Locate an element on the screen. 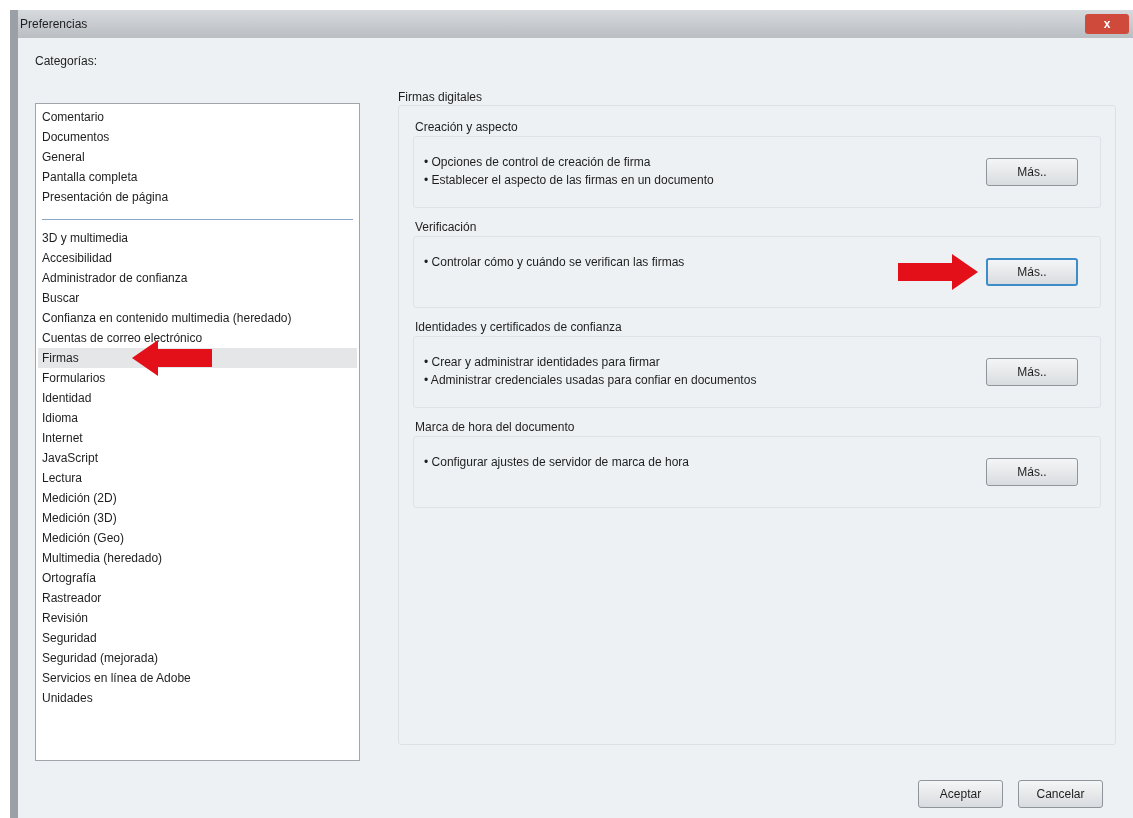  category-item: Ortografía is located at coordinates (197, 578).